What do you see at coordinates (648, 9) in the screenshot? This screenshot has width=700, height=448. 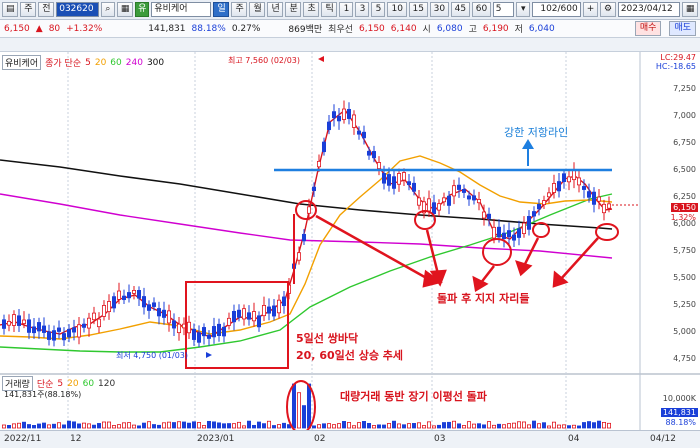 I see `date-field: 2023/04/12` at bounding box center [648, 9].